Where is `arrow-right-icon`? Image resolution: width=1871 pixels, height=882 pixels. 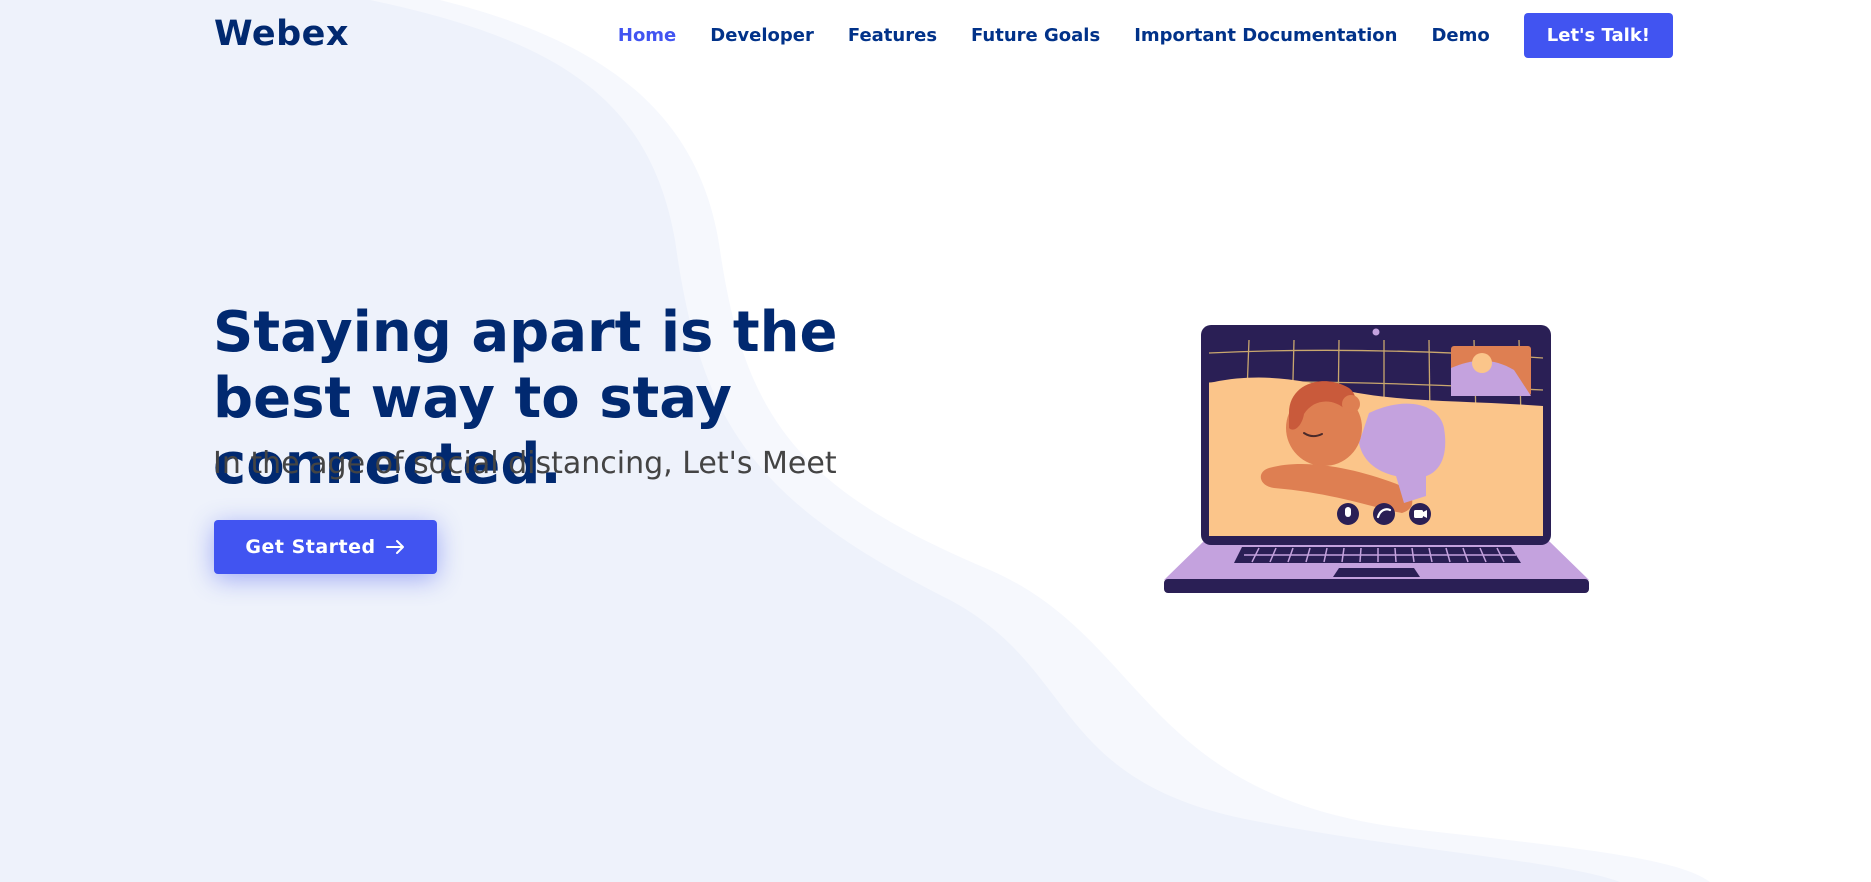 arrow-right-icon is located at coordinates (395, 547).